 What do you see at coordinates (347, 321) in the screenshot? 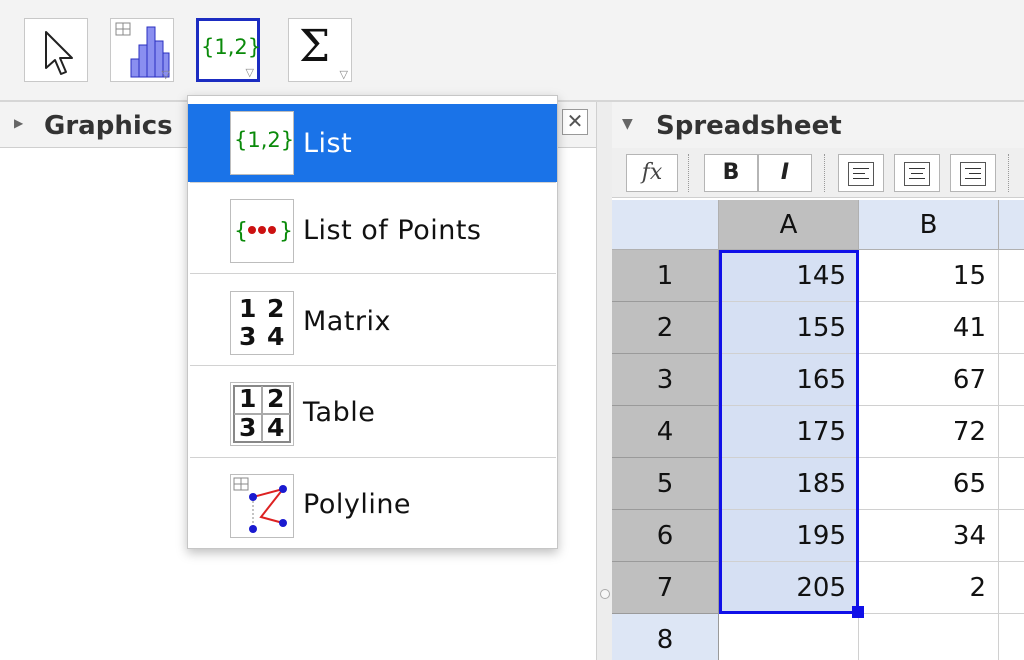
I see `menu-item-label: Matrix` at bounding box center [347, 321].